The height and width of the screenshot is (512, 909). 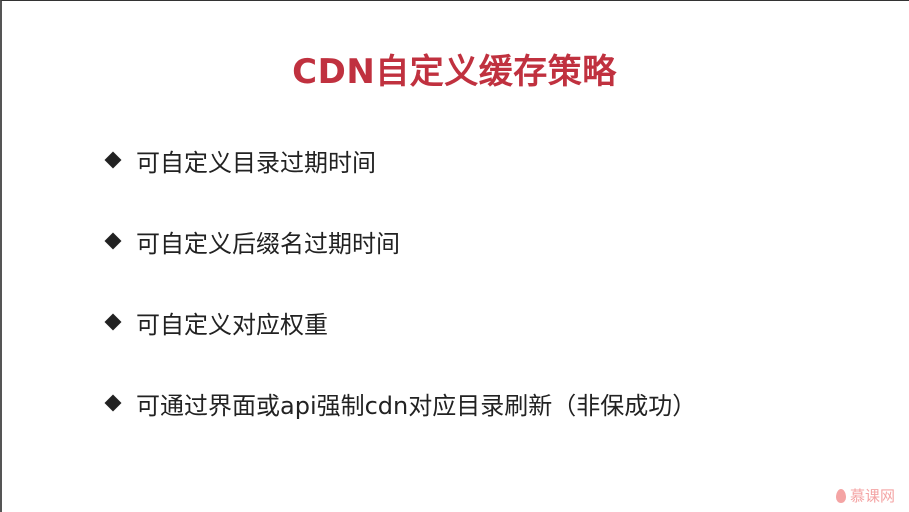 I want to click on bullet-text: 可自定义对应权重, so click(x=232, y=324).